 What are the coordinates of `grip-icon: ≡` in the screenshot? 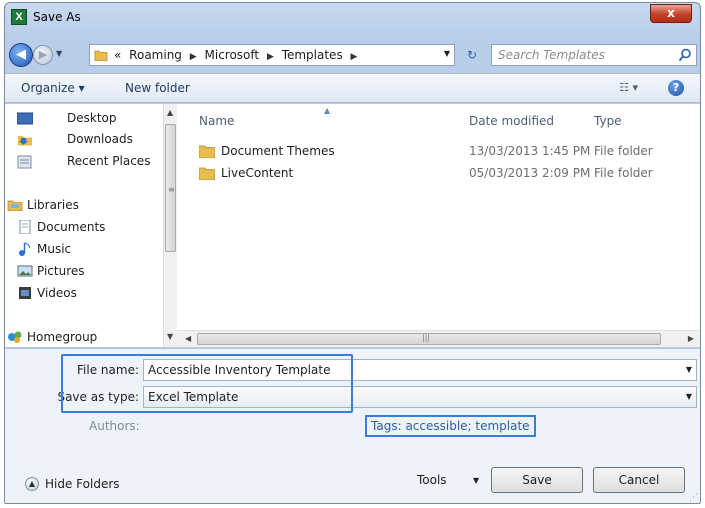 It's located at (171, 189).